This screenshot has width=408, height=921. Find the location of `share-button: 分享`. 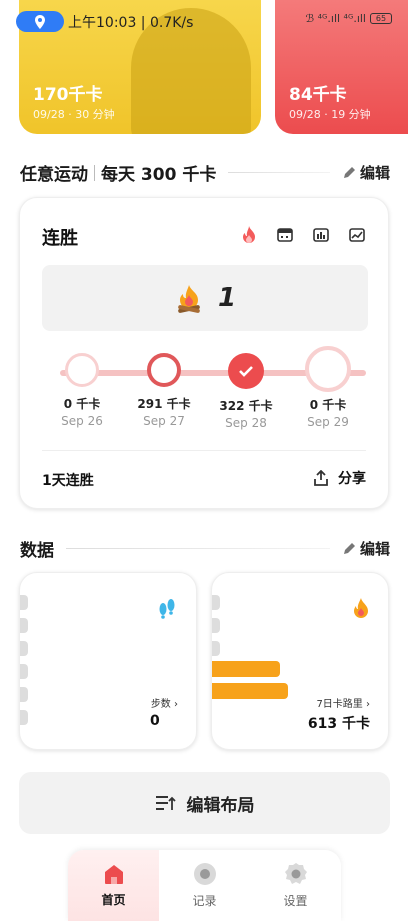

share-button: 分享 is located at coordinates (340, 478).